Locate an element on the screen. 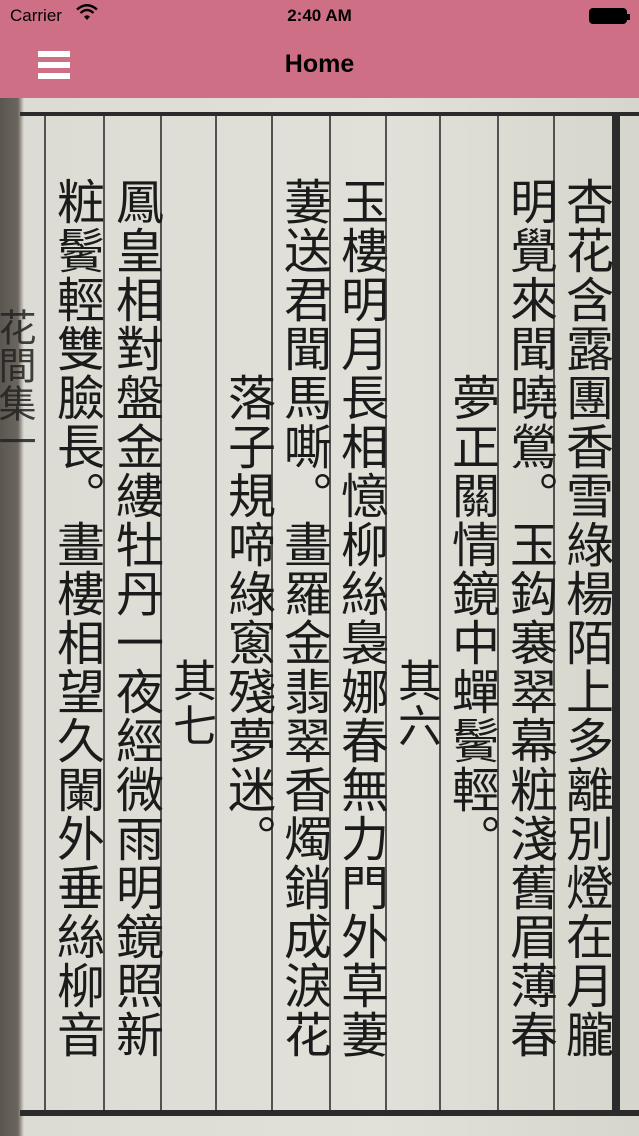 The image size is (639, 1136). poem-heading: 其七 is located at coordinates (190, 703).